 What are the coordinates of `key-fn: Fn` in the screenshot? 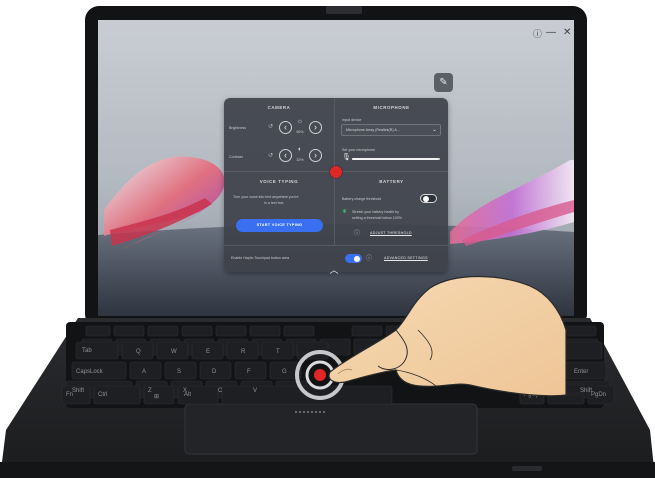 It's located at (69, 395).